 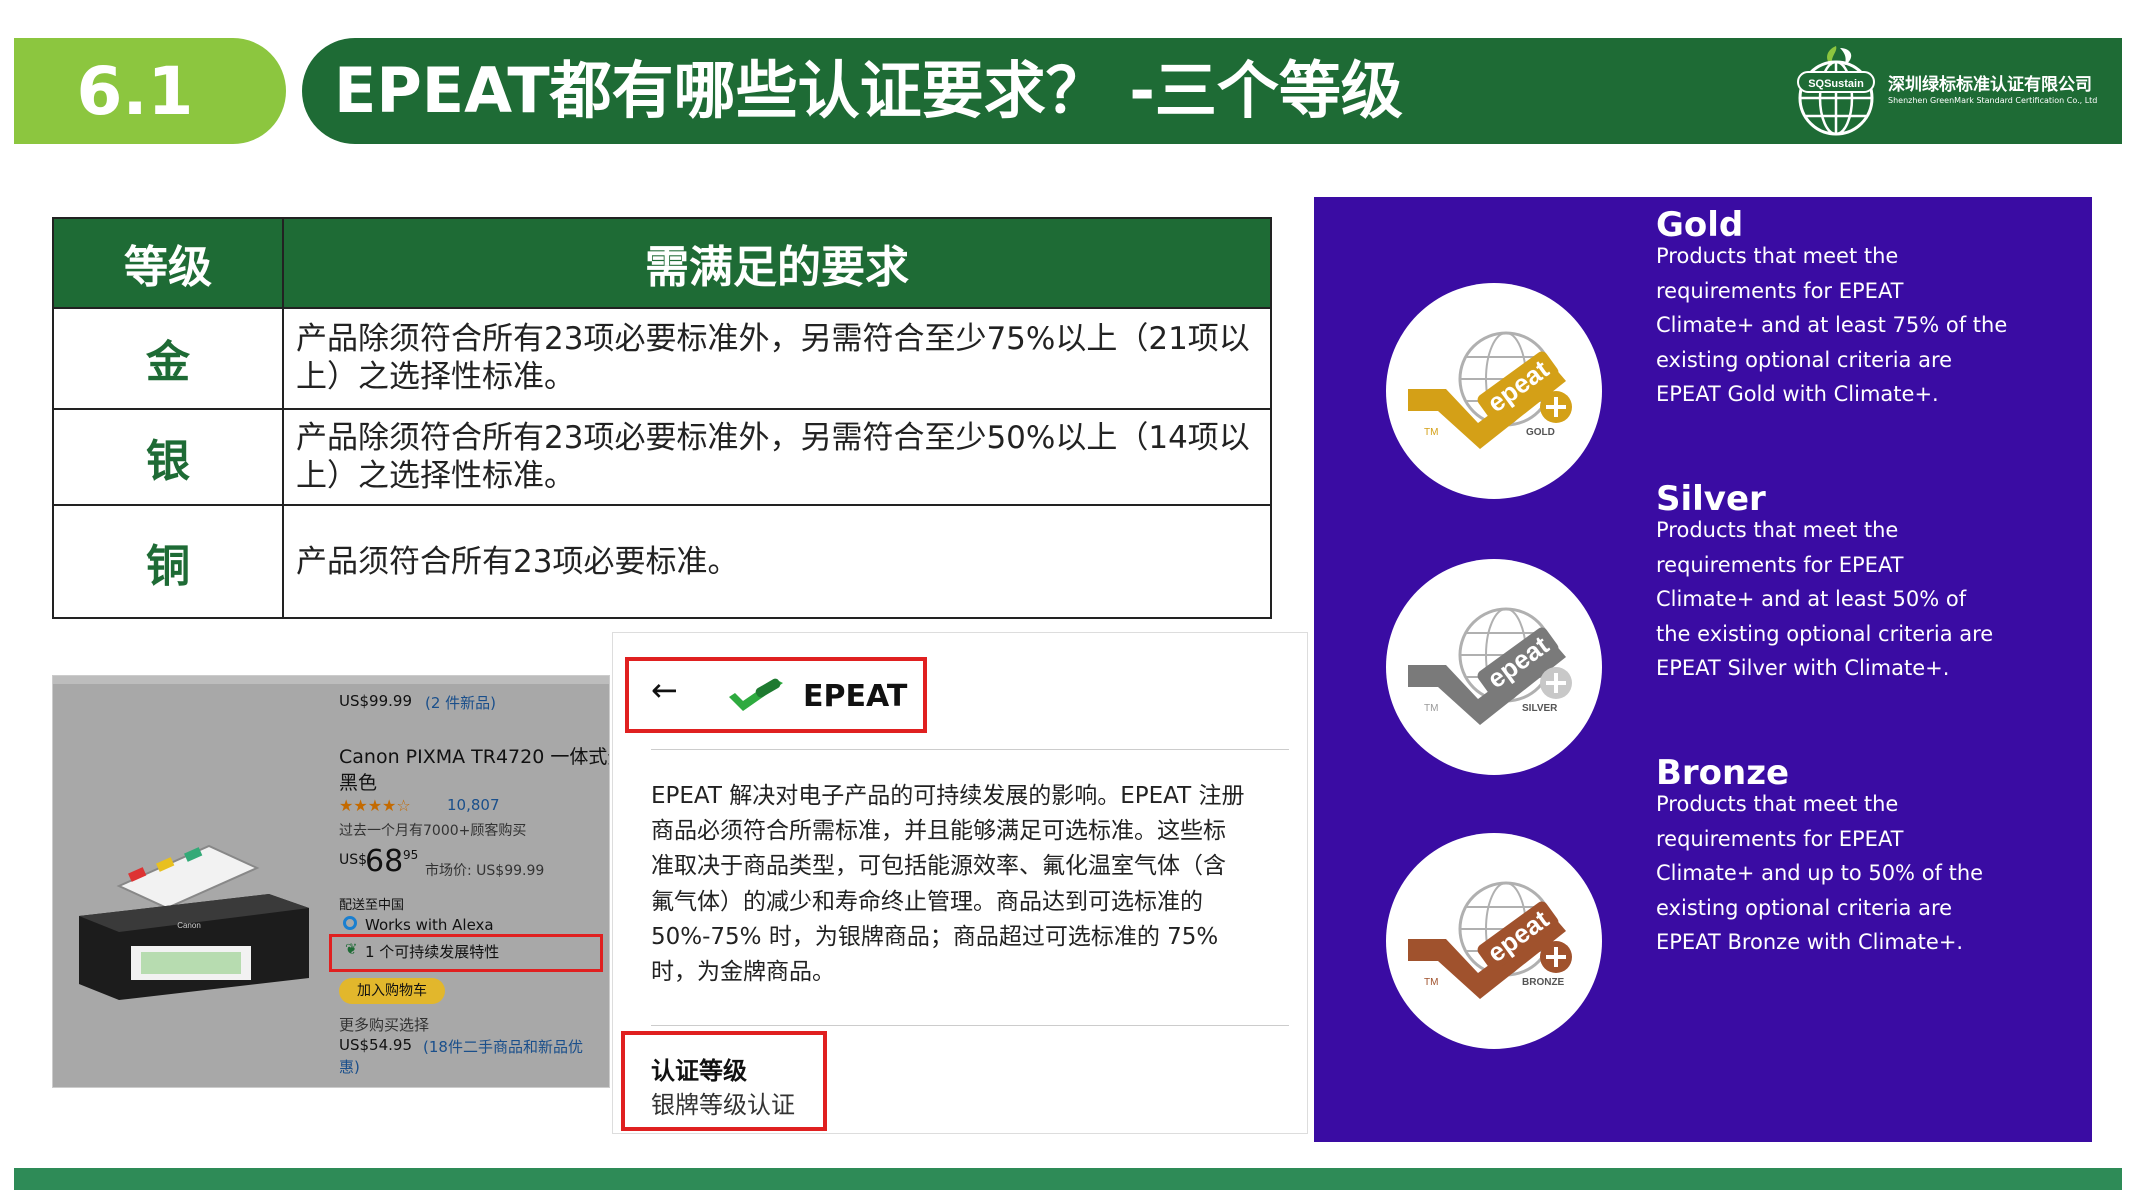 I want to click on cert-value: 银牌等级认证, so click(x=723, y=1105).